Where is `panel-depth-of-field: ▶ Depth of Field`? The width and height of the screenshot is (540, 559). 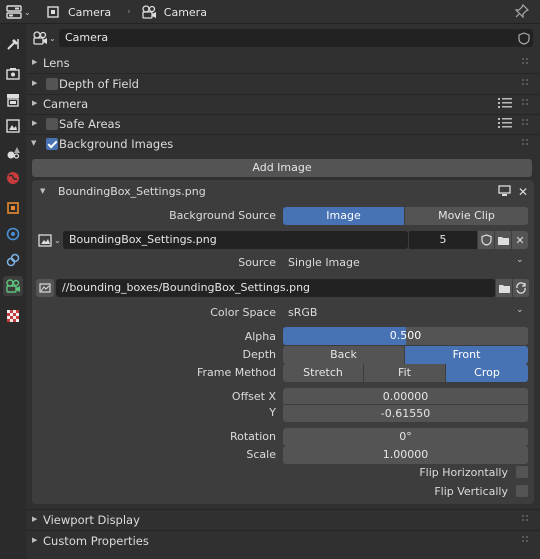 panel-depth-of-field: ▶ Depth of Field is located at coordinates (283, 84).